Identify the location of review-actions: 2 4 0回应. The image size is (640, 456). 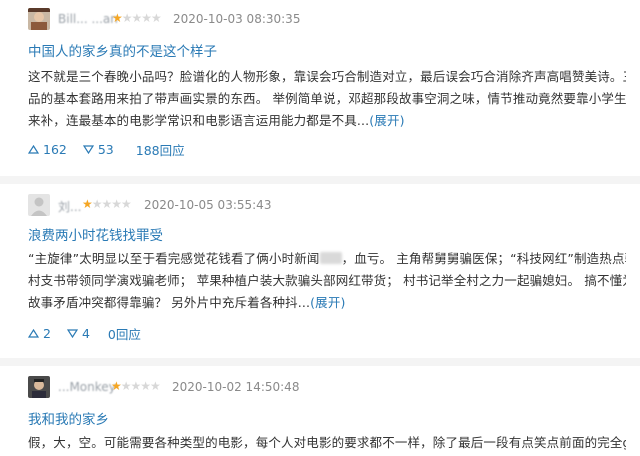
(84, 333).